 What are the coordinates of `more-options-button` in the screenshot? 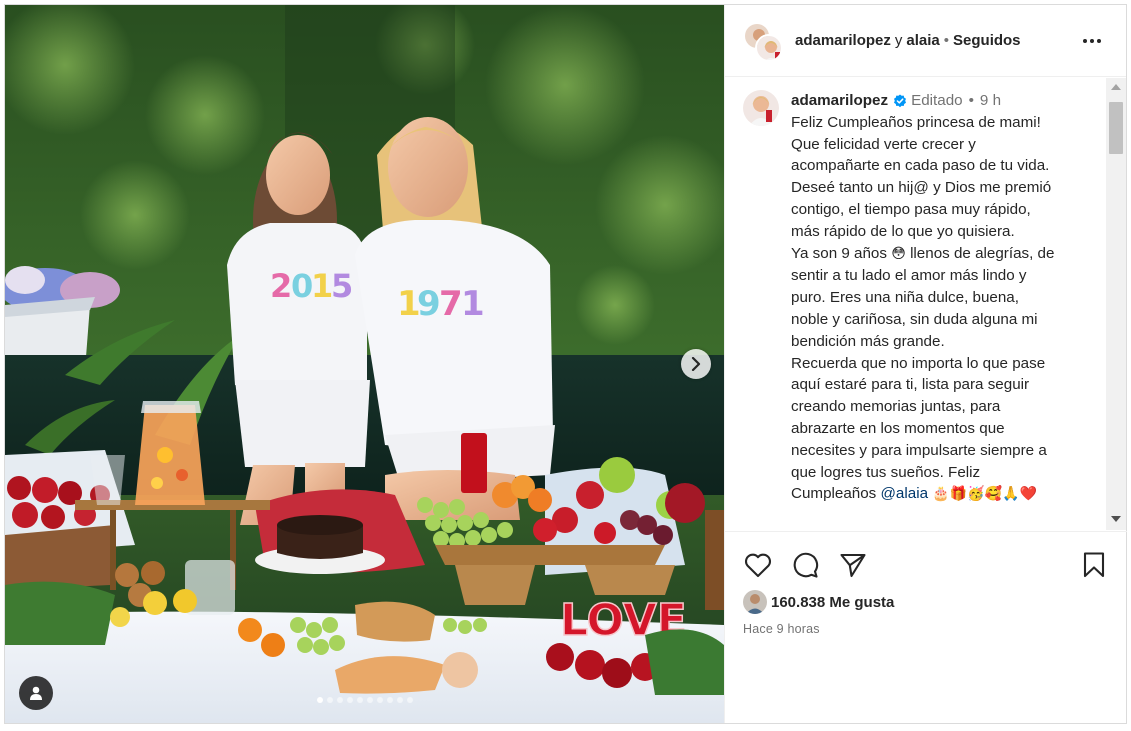 It's located at (1092, 41).